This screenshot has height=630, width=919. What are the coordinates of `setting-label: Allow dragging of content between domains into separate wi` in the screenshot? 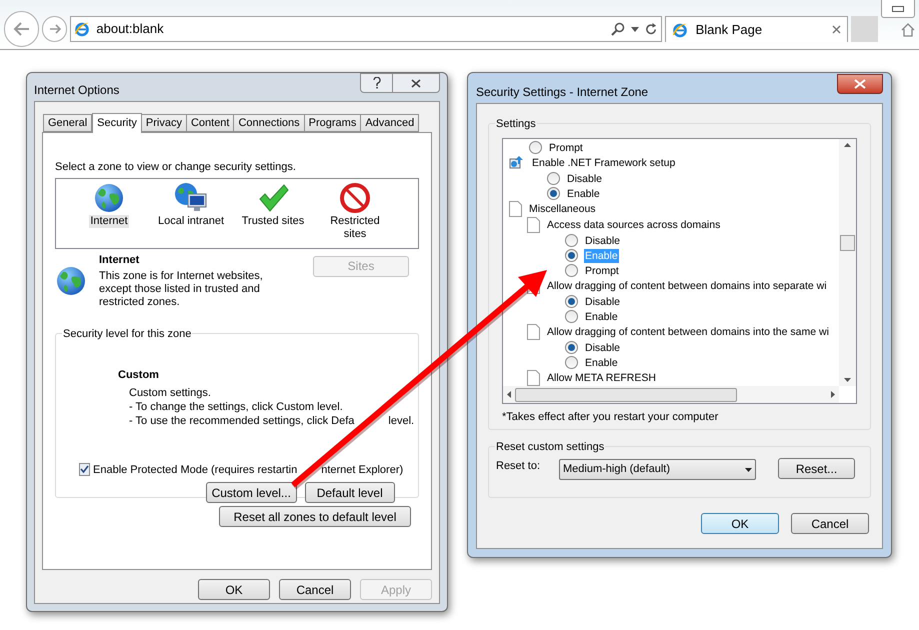 It's located at (687, 286).